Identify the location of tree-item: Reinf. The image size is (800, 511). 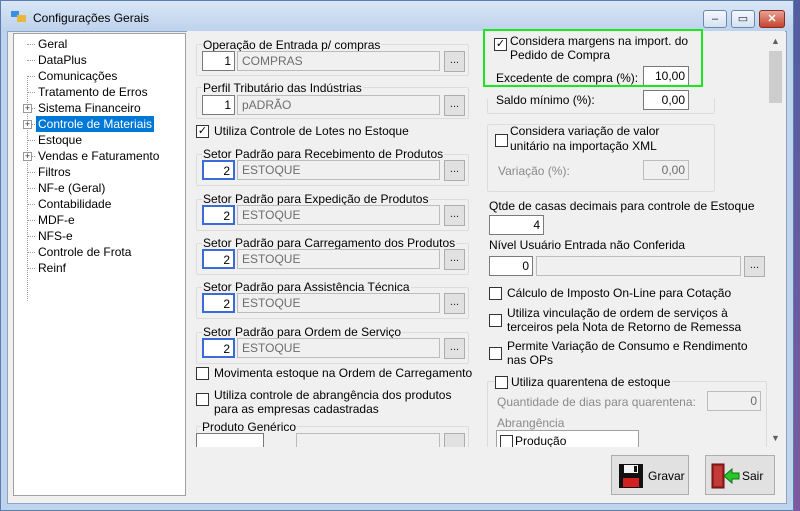
(99, 268).